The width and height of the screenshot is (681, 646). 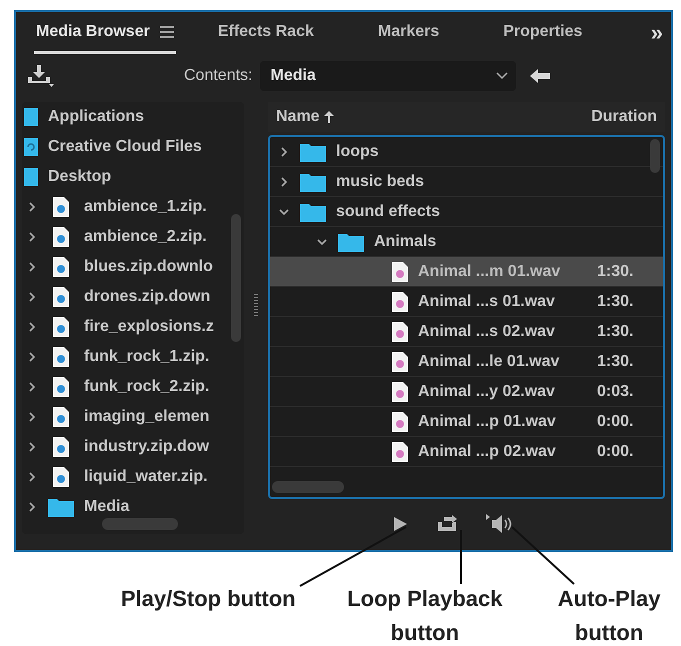 I want to click on file-item: funk_rock_2.zip., so click(x=147, y=387).